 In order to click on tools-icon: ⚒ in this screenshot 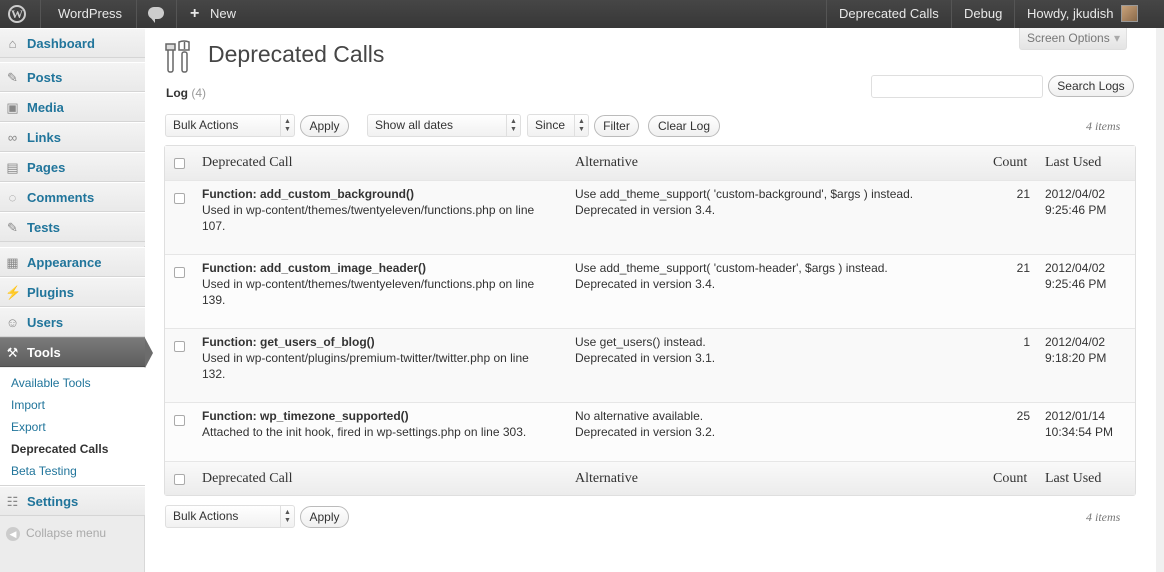, I will do `click(12, 352)`.